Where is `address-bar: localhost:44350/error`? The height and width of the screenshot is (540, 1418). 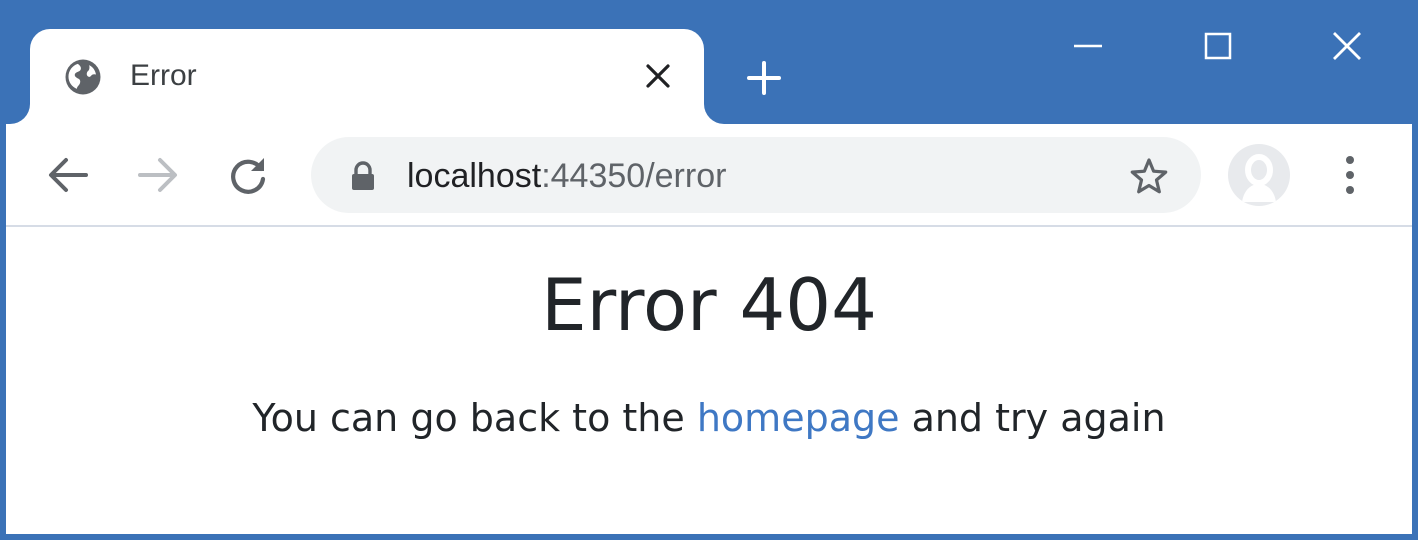 address-bar: localhost:44350/error is located at coordinates (756, 175).